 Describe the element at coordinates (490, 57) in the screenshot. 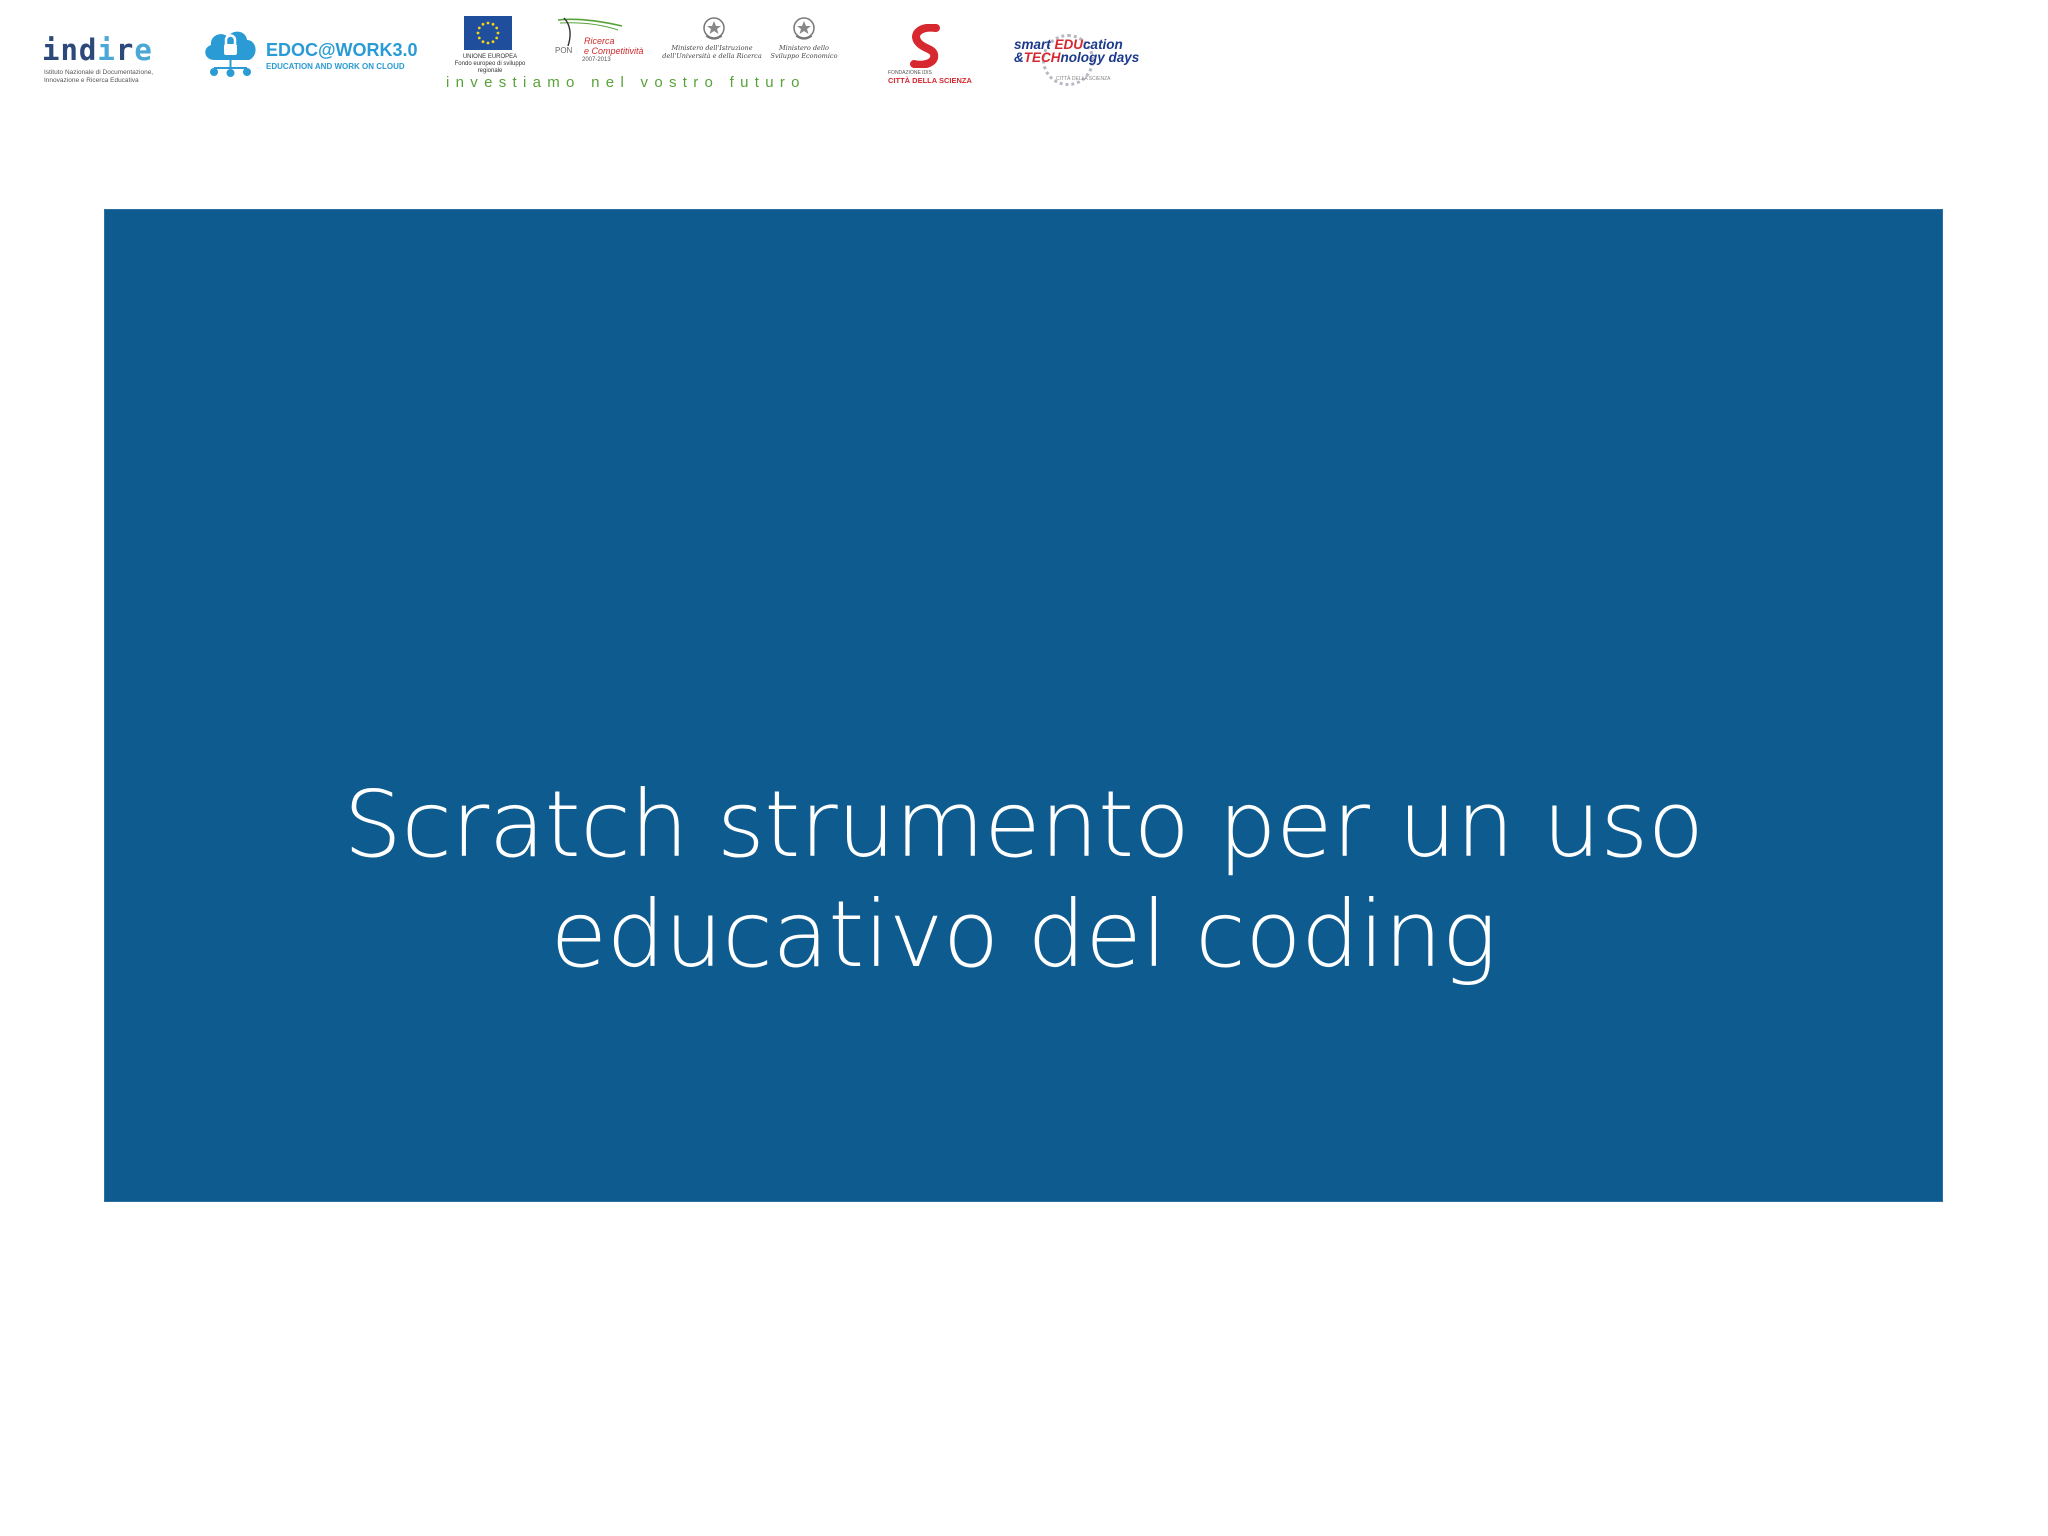

I see `eu-caption-line1: UNIONE EUROPEA` at that location.